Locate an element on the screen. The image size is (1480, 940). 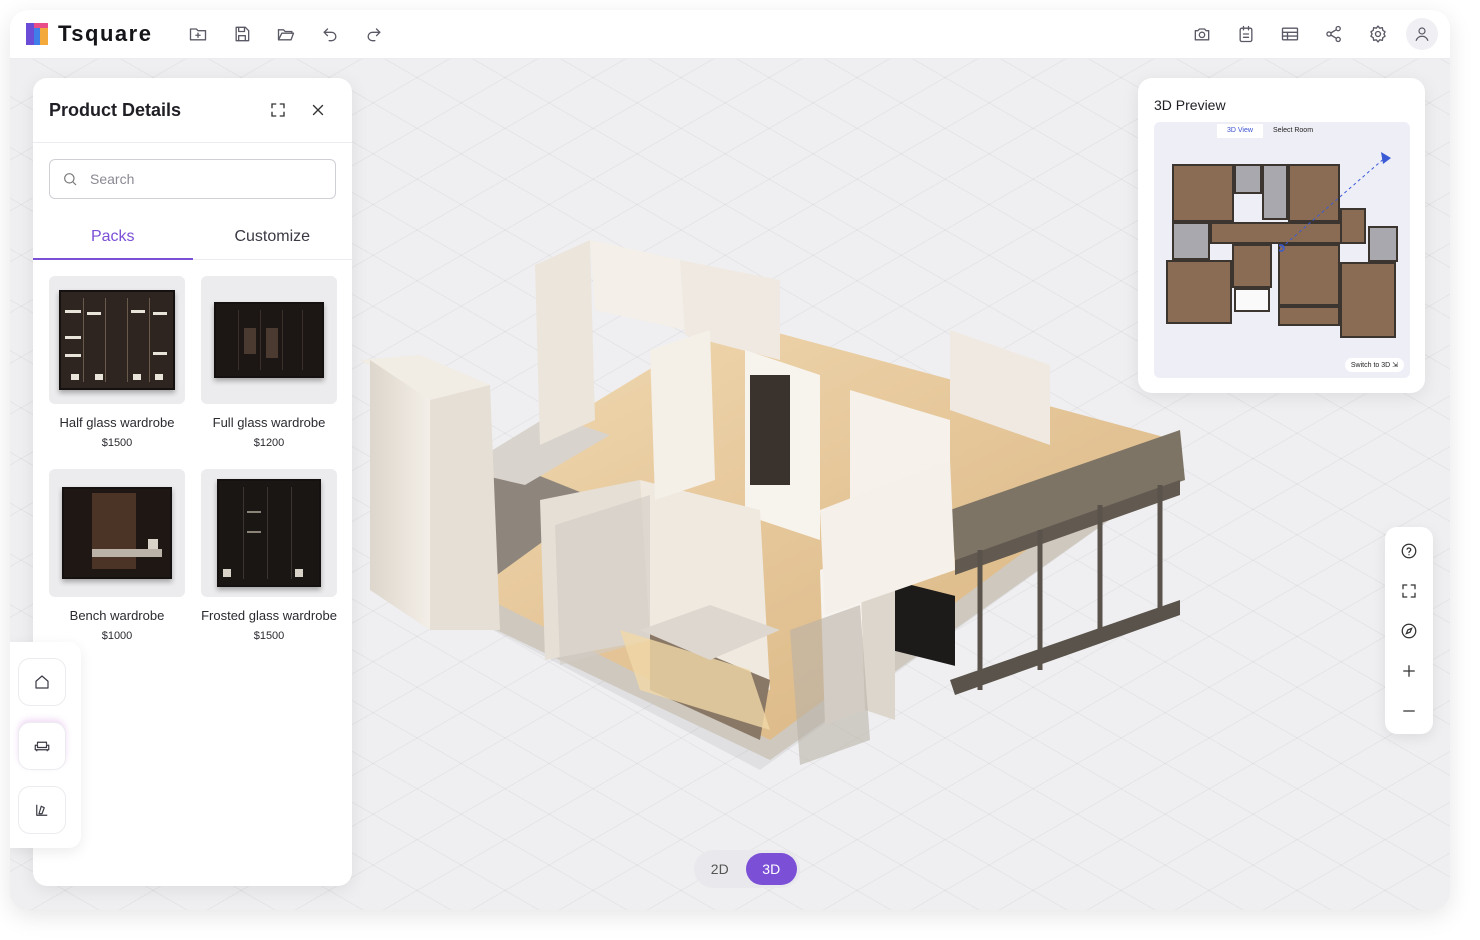
expand-panel-button is located at coordinates (278, 110).